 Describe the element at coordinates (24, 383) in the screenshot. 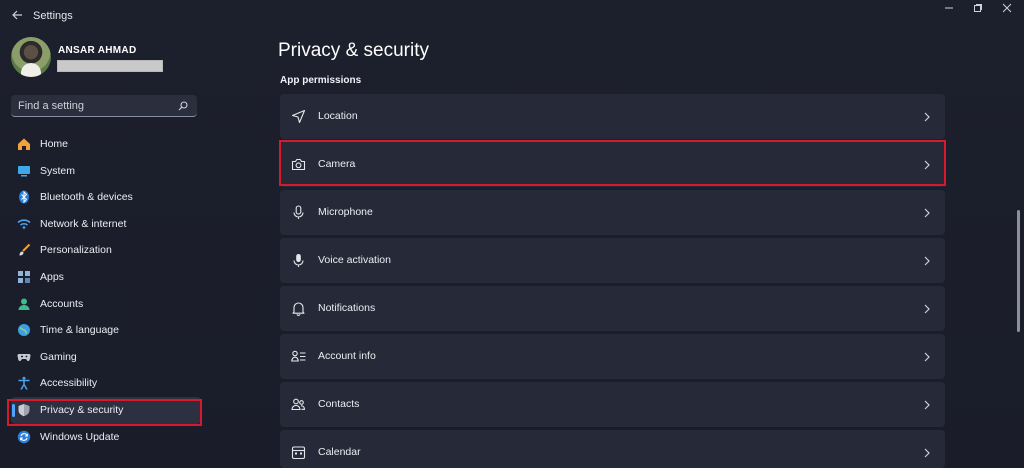

I see `accessibility-icon` at that location.